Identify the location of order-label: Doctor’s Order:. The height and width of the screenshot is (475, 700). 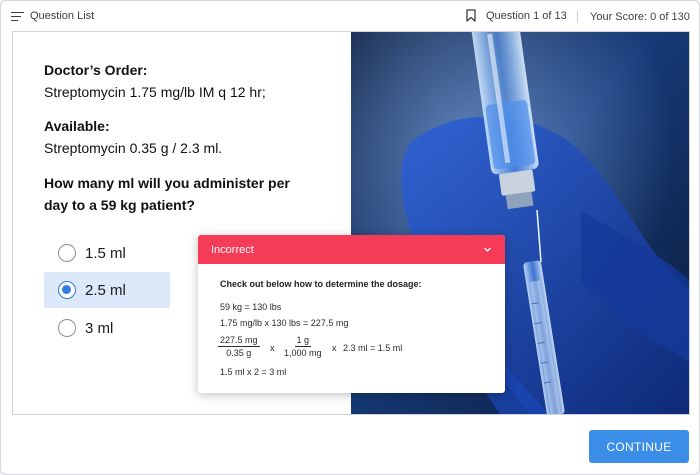
(96, 70).